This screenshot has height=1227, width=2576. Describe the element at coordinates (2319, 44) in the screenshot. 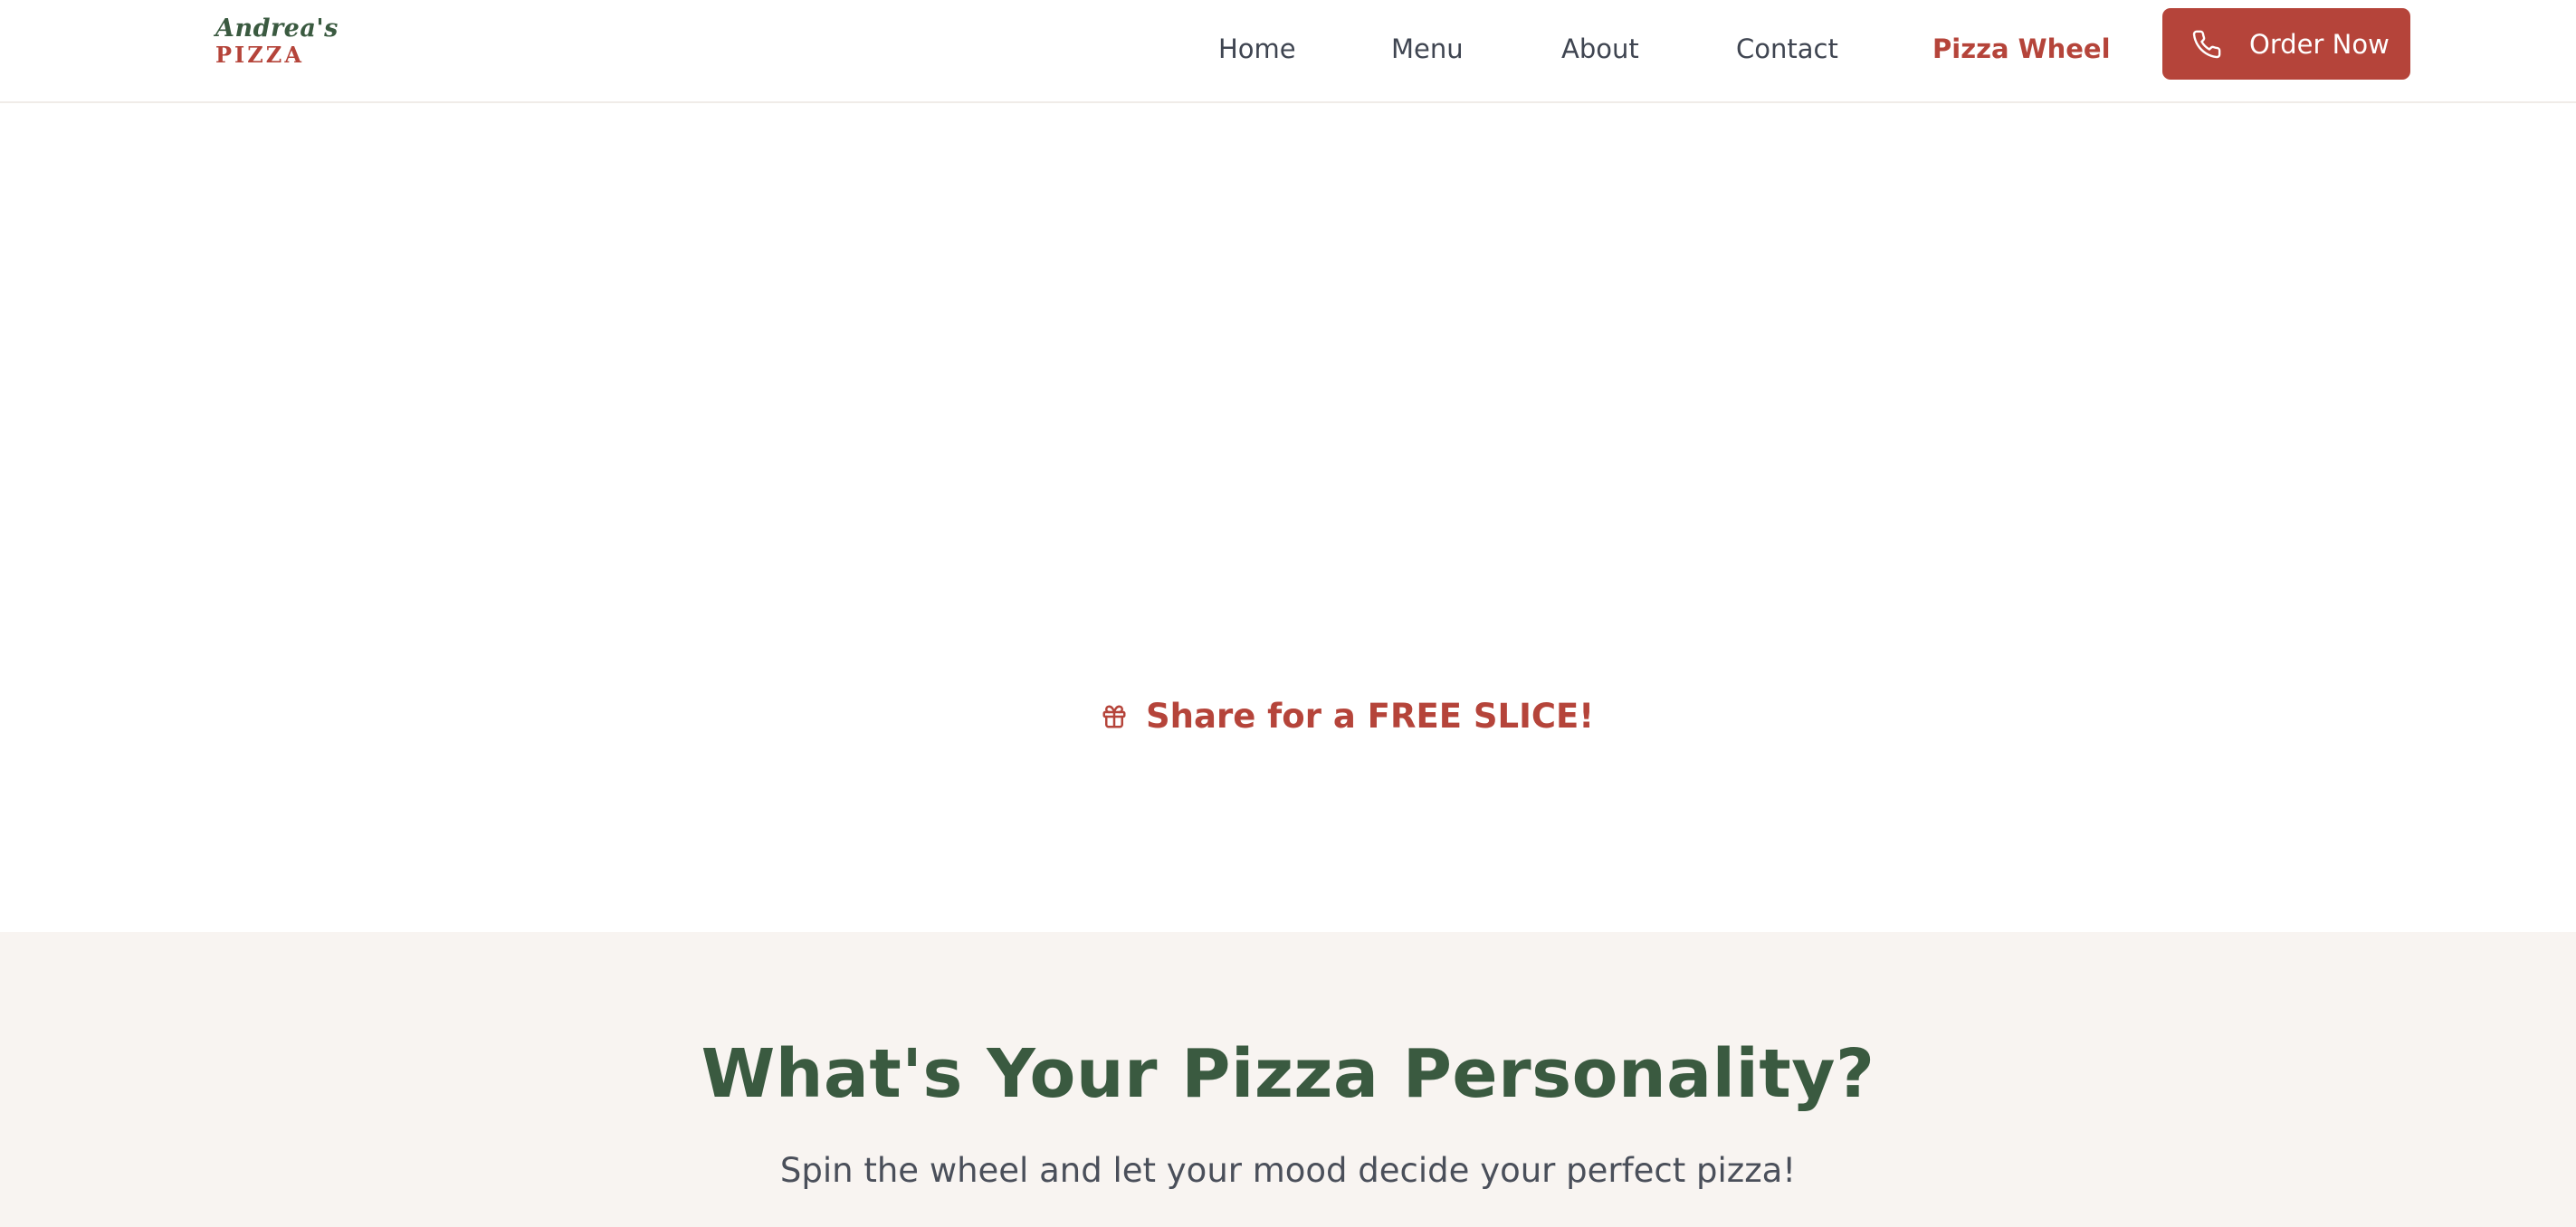

I see `order-now-label: Order Now` at that location.